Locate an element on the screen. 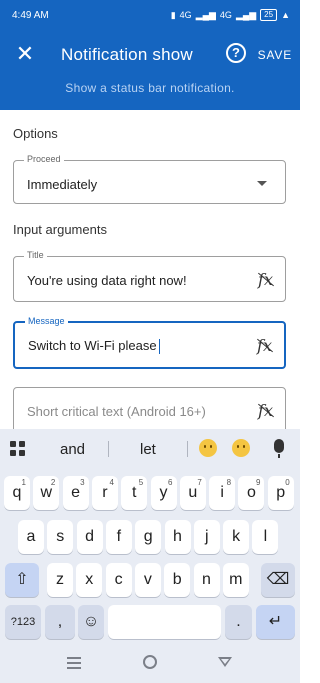 The height and width of the screenshot is (683, 320). shift-key: ⇧ is located at coordinates (22, 580).